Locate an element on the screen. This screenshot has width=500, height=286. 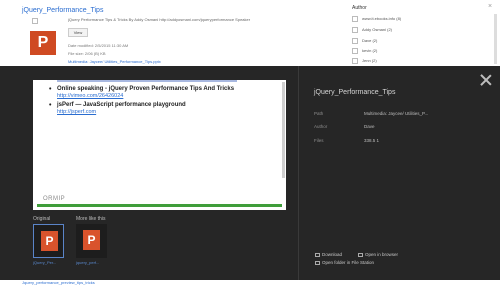
result-title-link: jQuery_Performance_Tips is located at coordinates (62, 10).